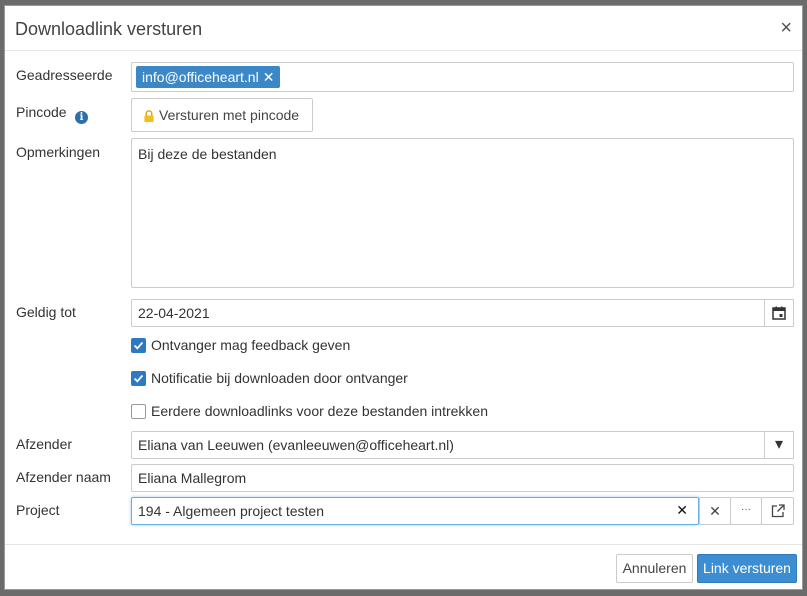 This screenshot has width=807, height=596. Describe the element at coordinates (462, 478) in the screenshot. I see `sender-name-input: Eliana Mallegrom` at that location.